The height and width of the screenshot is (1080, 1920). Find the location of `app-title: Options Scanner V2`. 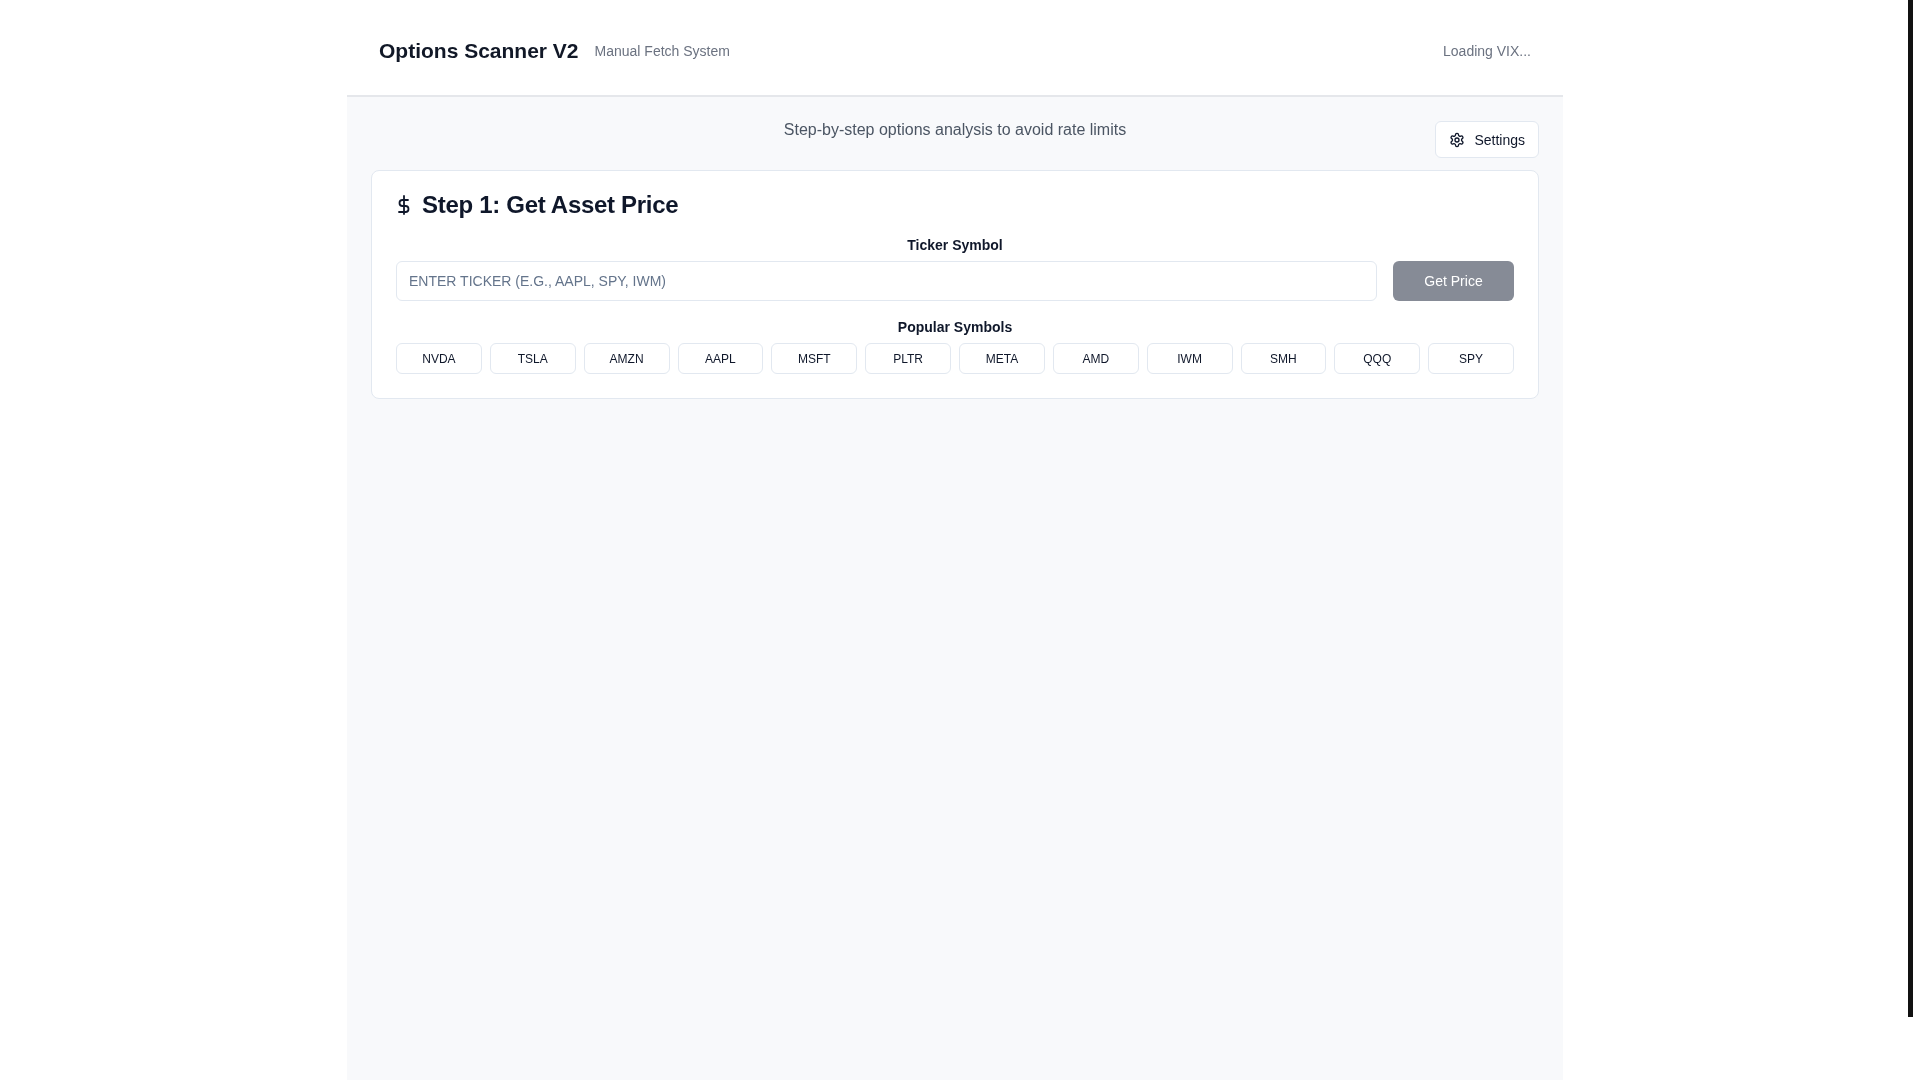

app-title: Options Scanner V2 is located at coordinates (479, 51).